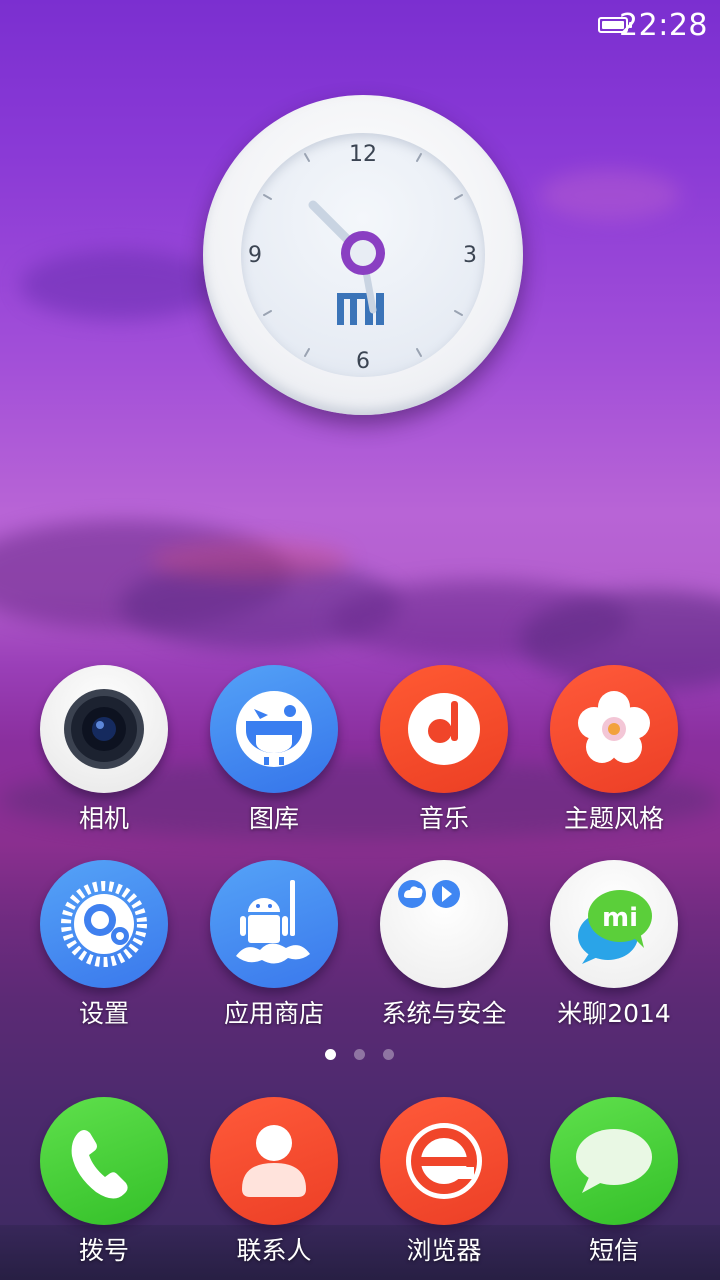 This screenshot has width=720, height=1280. I want to click on app-messages: 短信, so click(614, 1187).